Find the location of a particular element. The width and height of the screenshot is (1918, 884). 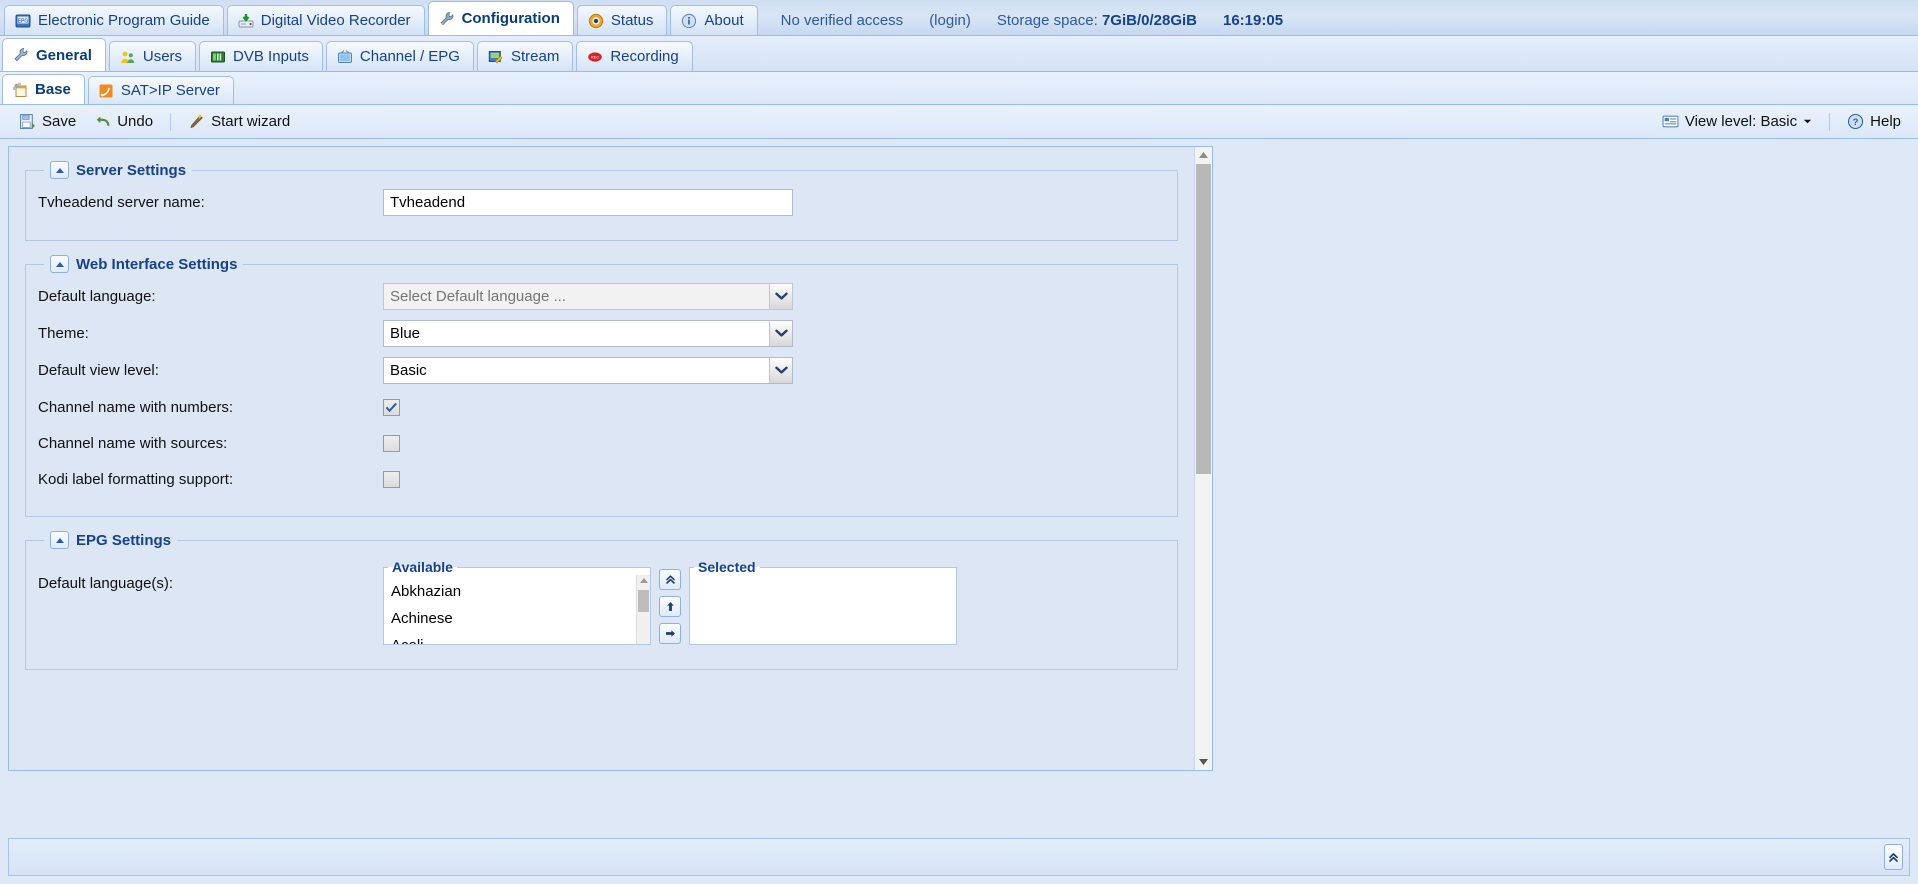

field-row-kodi-label-formatting: Kodi label formatting support: is located at coordinates (601, 479).